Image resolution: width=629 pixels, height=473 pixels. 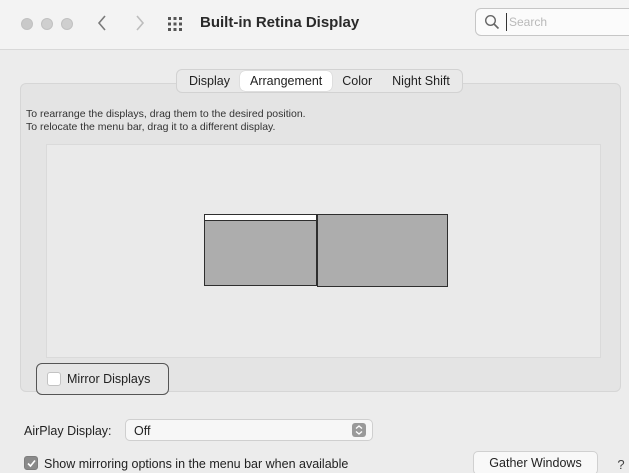 I want to click on mirror-displays-label: Mirror Displays, so click(x=109, y=379).